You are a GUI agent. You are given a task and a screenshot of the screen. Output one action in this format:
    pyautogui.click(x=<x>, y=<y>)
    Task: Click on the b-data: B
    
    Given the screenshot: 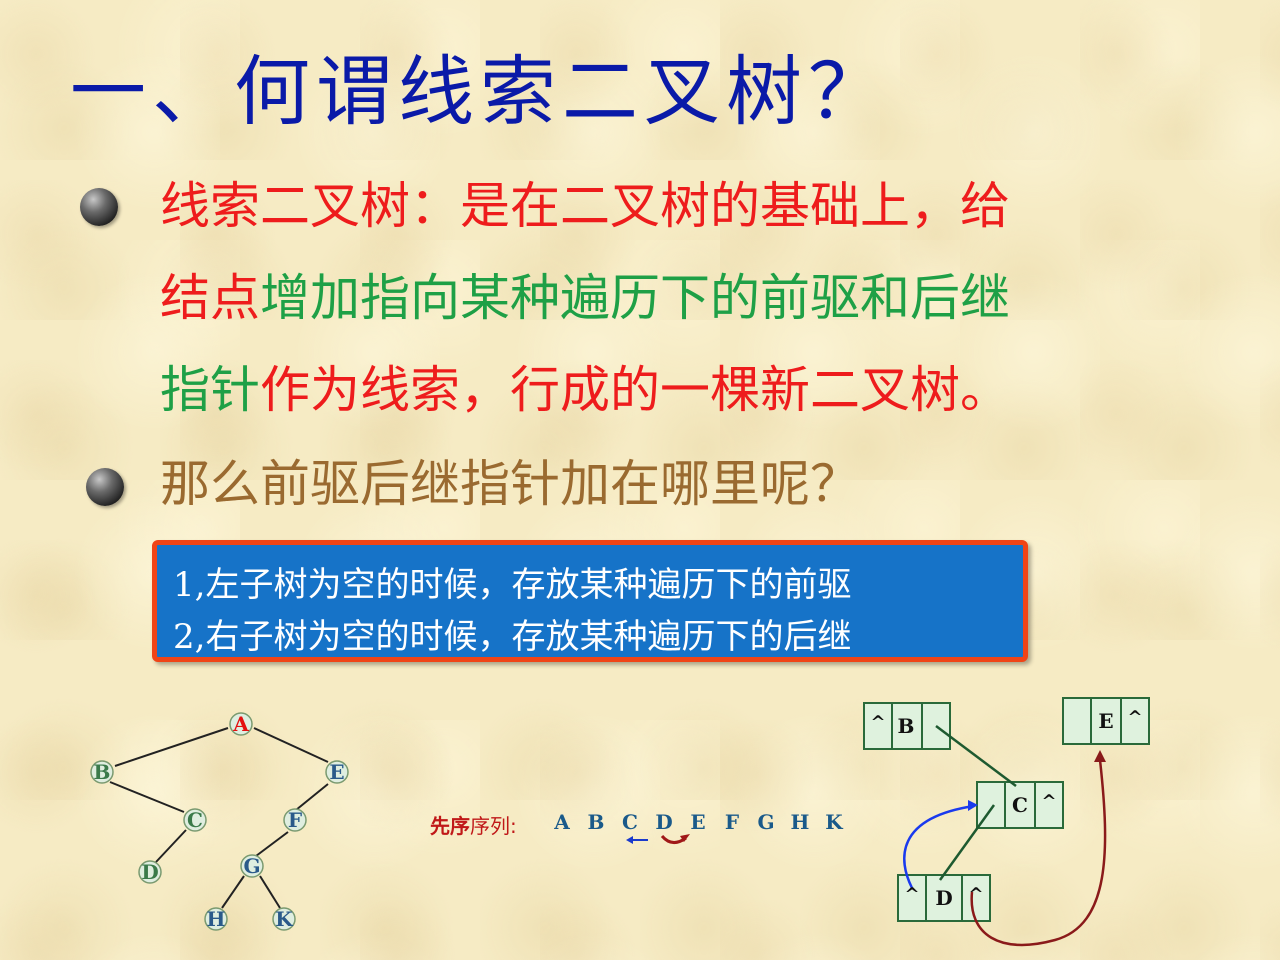 What is the action you would take?
    pyautogui.click(x=906, y=726)
    